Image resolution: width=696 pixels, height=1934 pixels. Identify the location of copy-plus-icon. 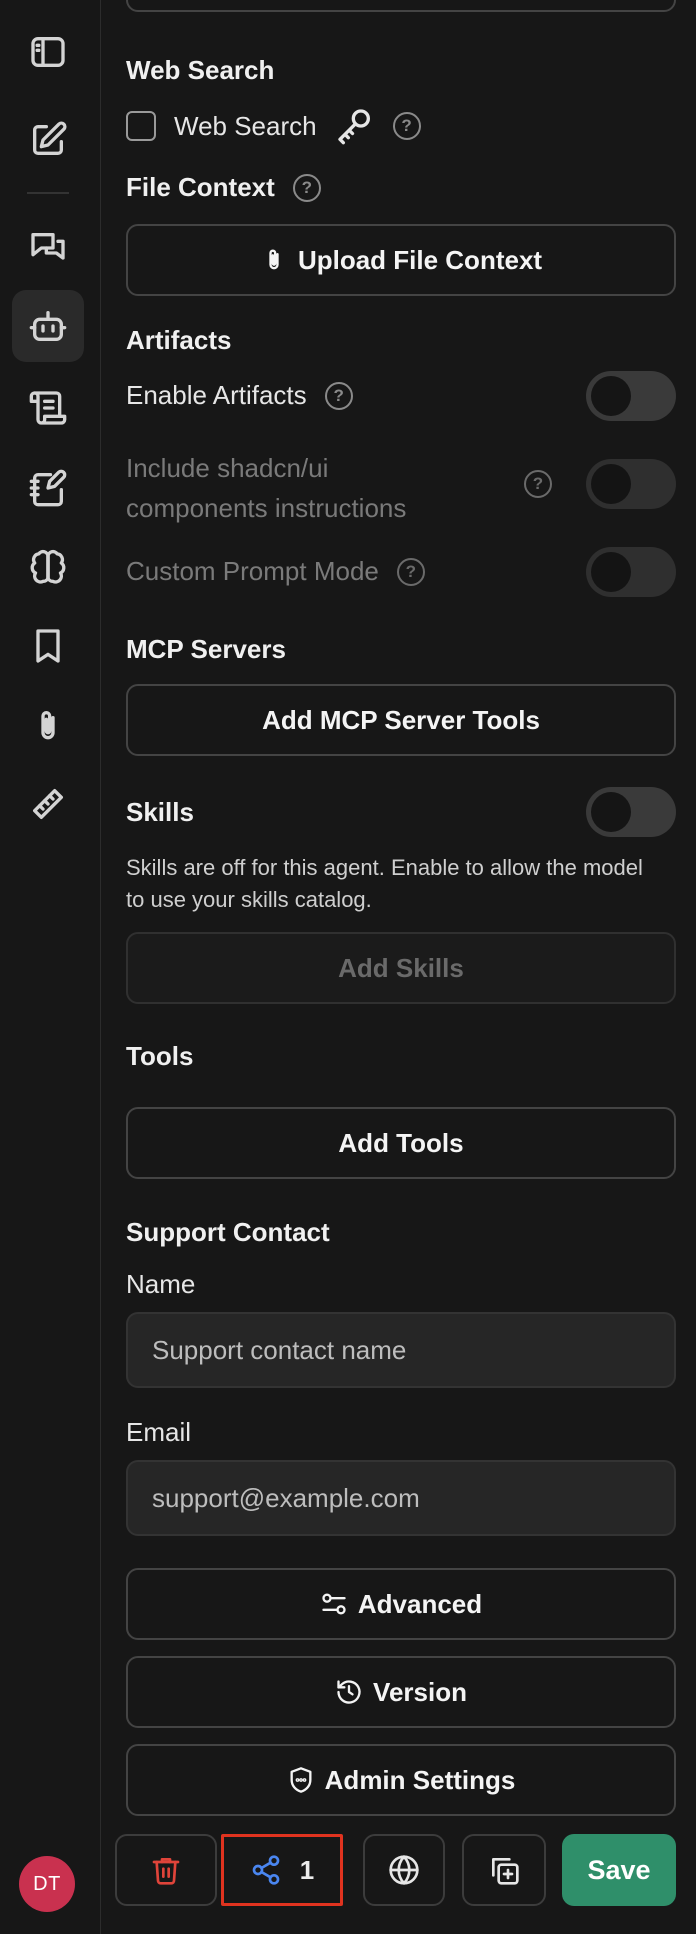
(505, 1871).